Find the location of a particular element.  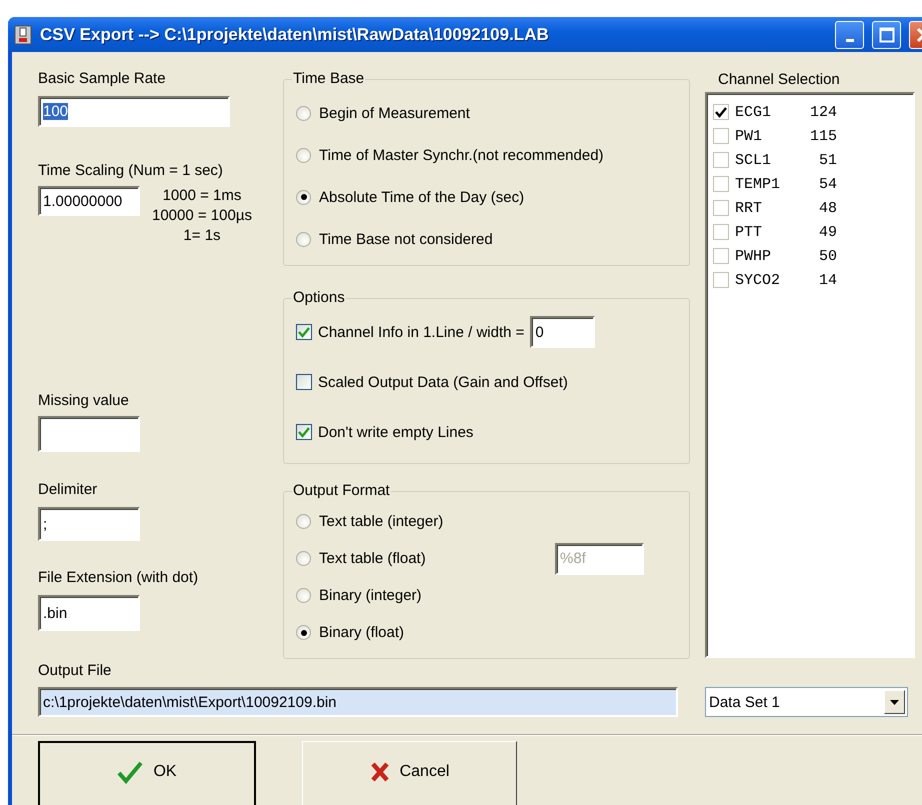

output-file-field: c:\1projekte\daten\mist\Export\10092109.bin is located at coordinates (358, 702).